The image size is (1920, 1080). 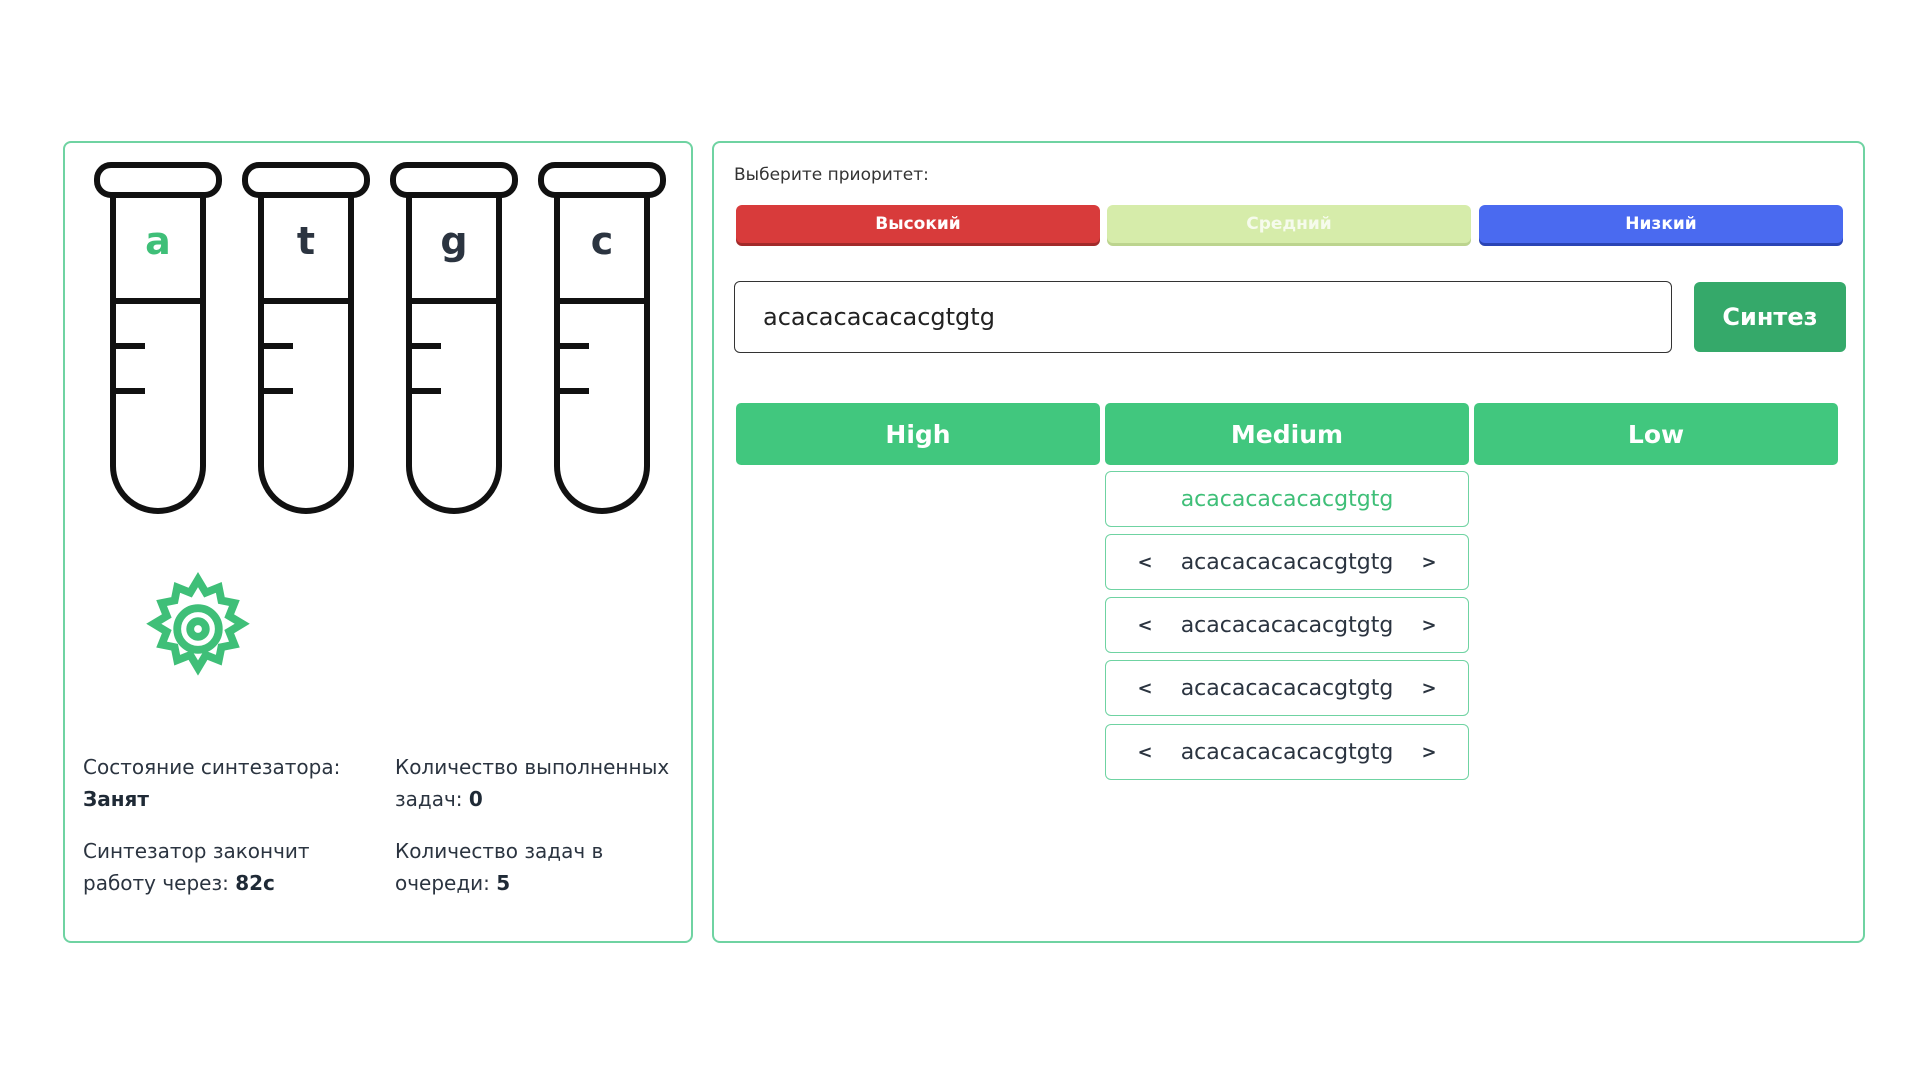 I want to click on time-remaining-value: 82с, so click(x=255, y=883).